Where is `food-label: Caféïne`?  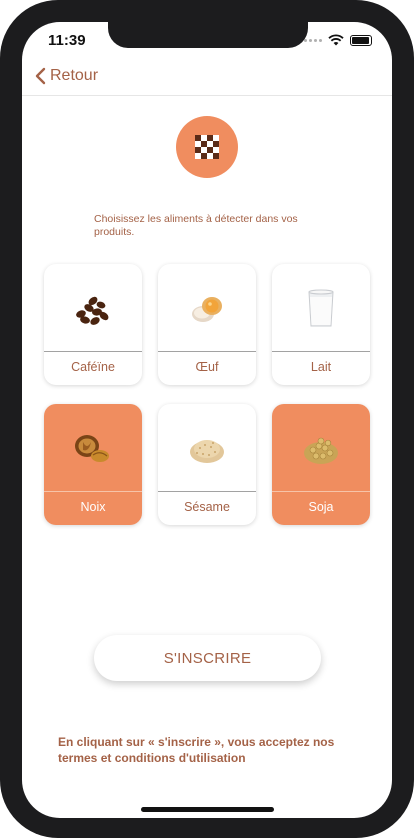
food-label: Caféïne is located at coordinates (93, 367).